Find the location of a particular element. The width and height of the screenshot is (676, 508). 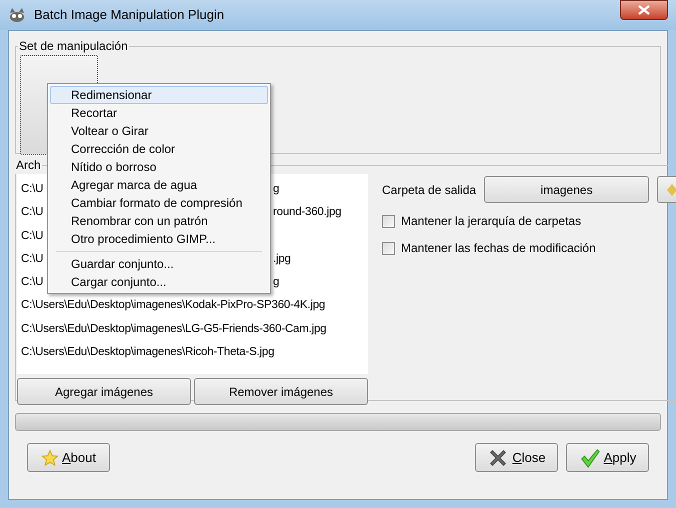

frame-title: Arch is located at coordinates (28, 165).